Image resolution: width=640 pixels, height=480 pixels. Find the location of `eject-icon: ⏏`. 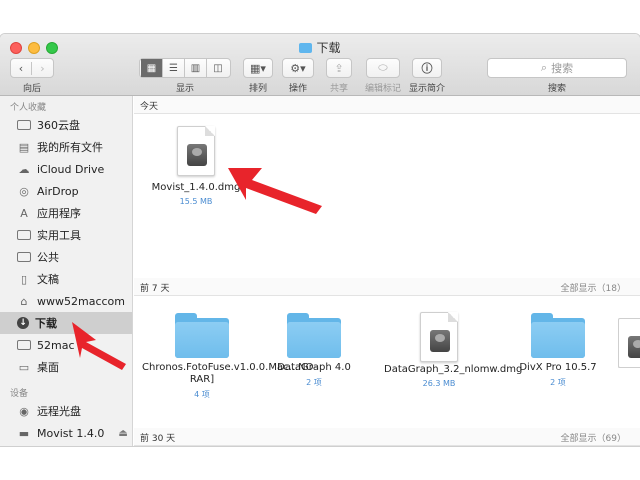

eject-icon: ⏏ is located at coordinates (122, 433).